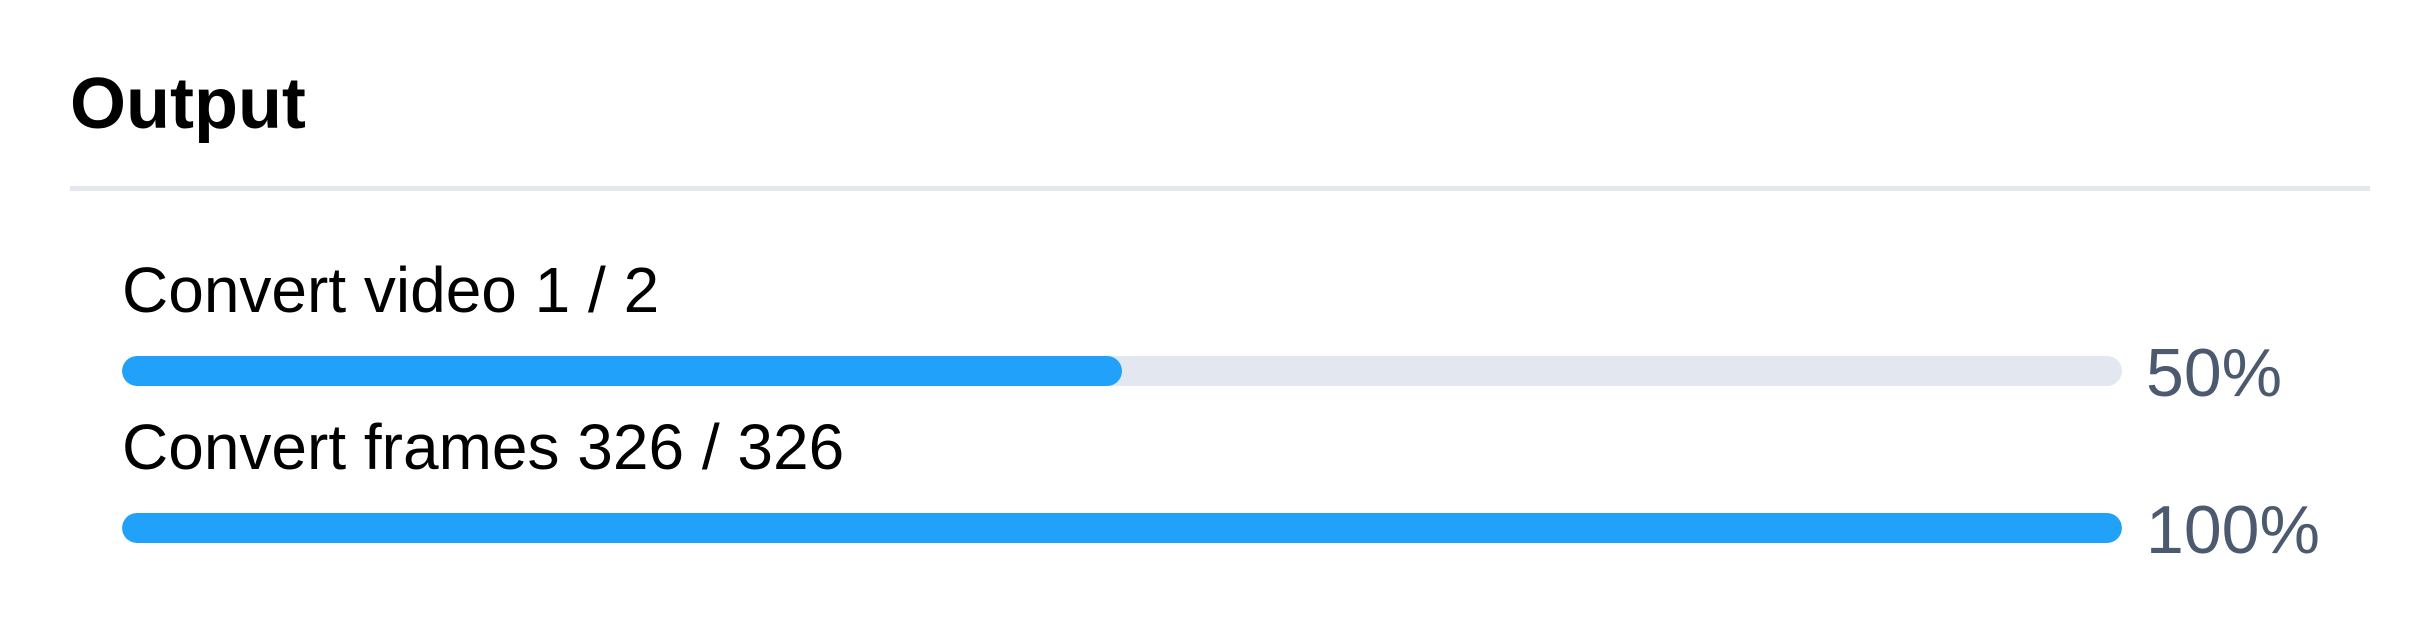 The width and height of the screenshot is (2415, 643). I want to click on panel-title: Output, so click(188, 104).